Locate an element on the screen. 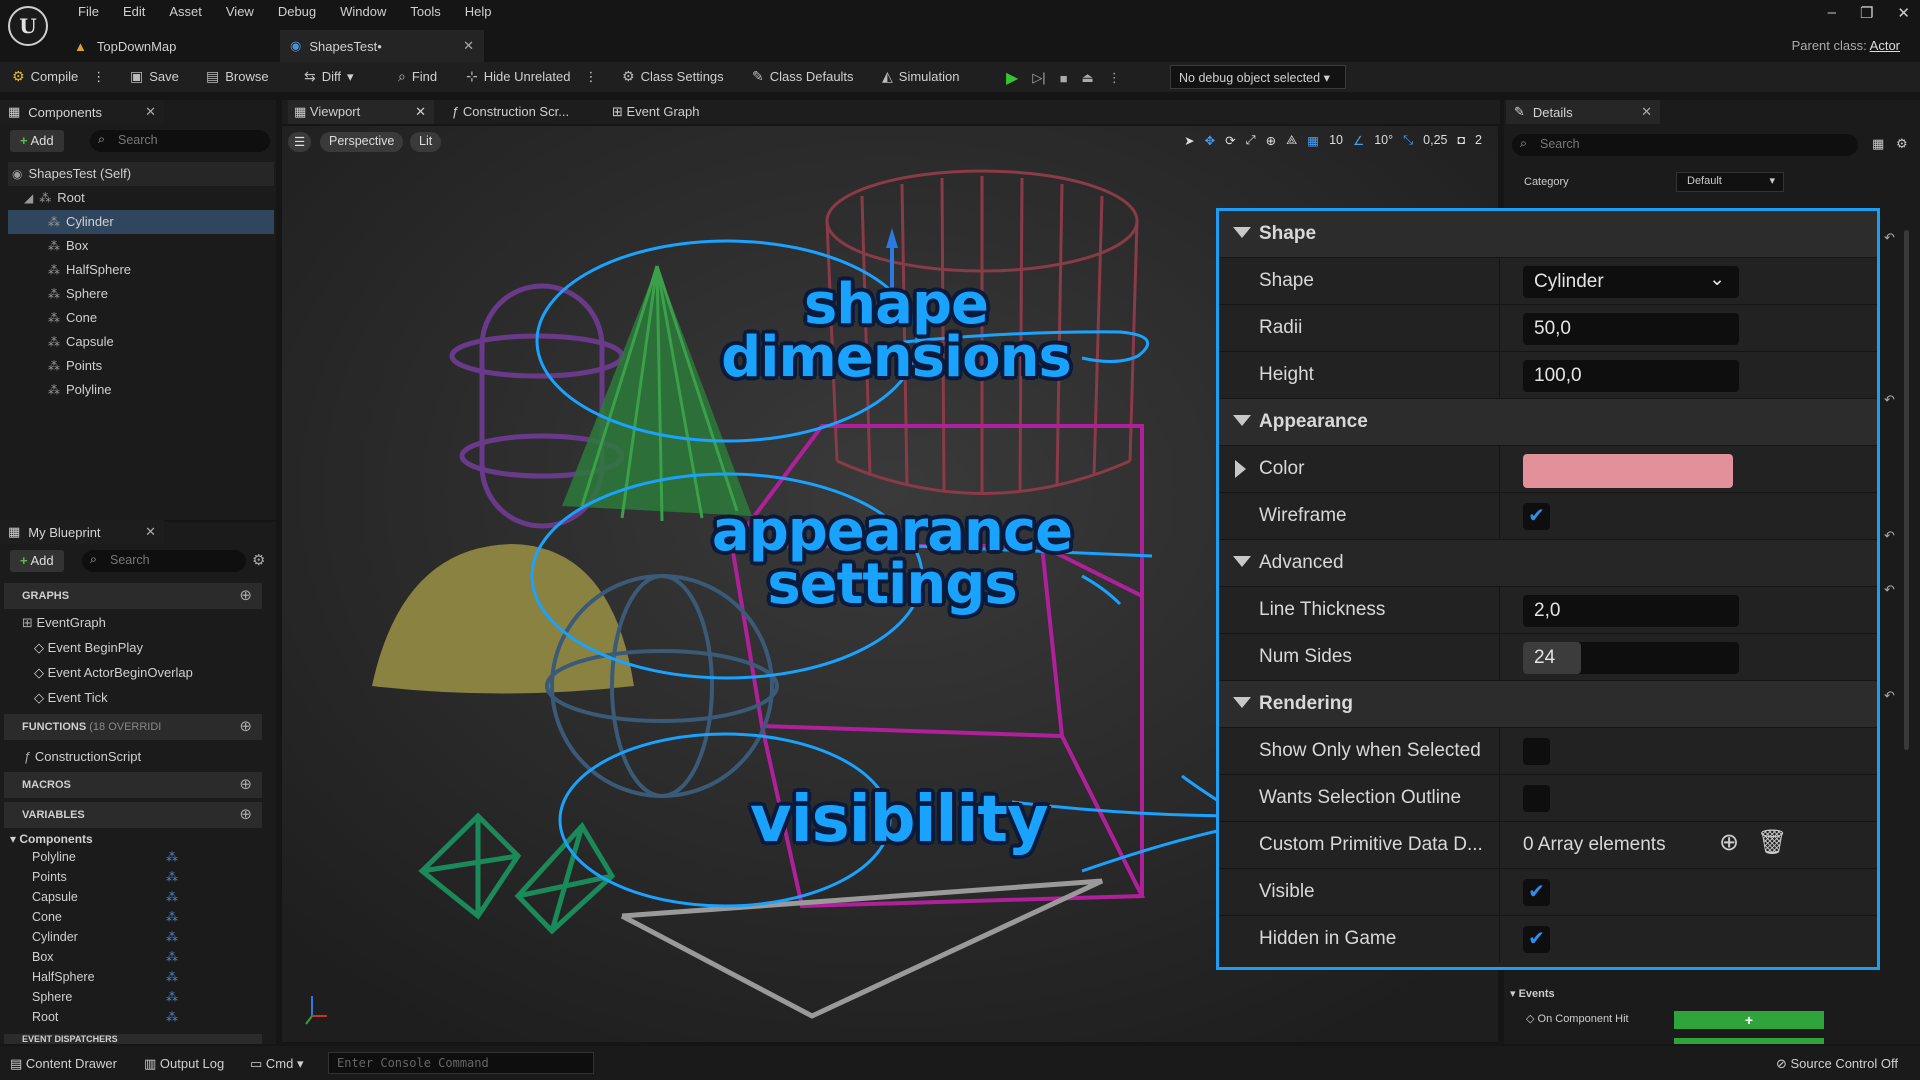 The width and height of the screenshot is (1920, 1080). my-blueprint-tab: ▦ My Blueprint ✕ is located at coordinates (82, 532).